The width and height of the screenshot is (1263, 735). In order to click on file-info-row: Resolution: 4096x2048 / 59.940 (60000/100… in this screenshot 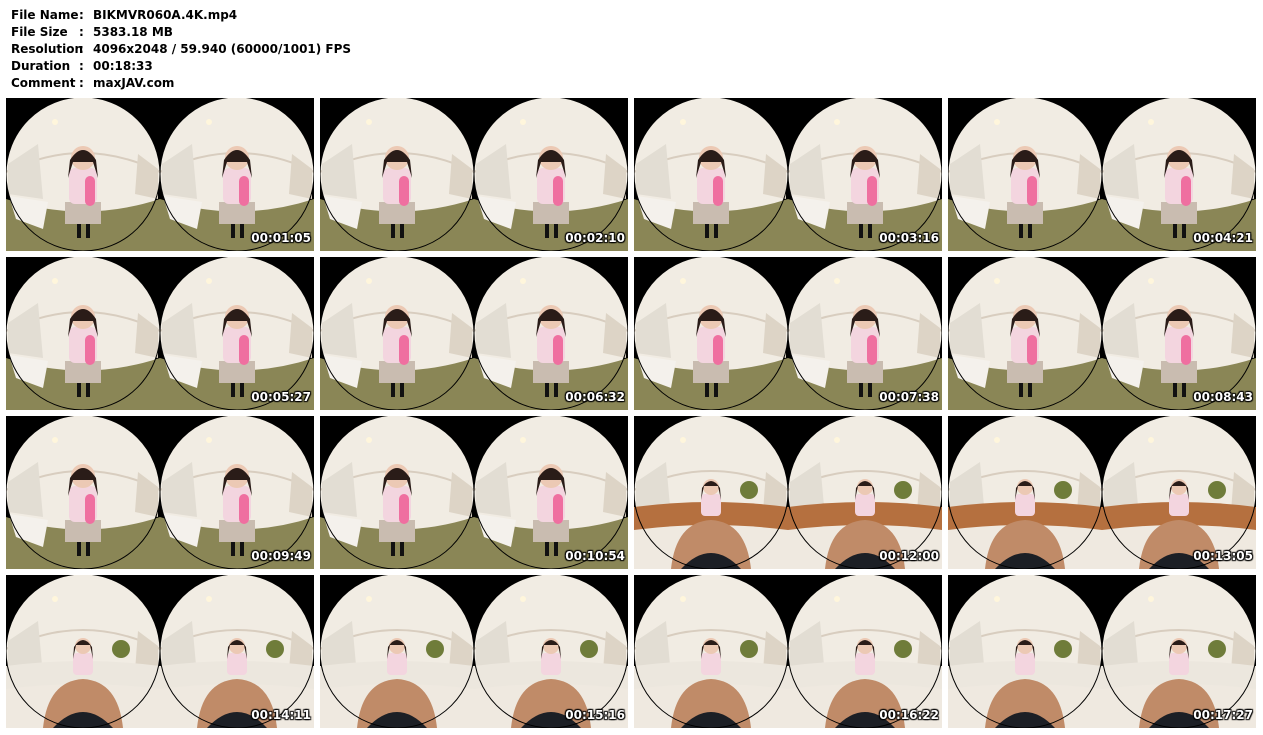, I will do `click(181, 49)`.